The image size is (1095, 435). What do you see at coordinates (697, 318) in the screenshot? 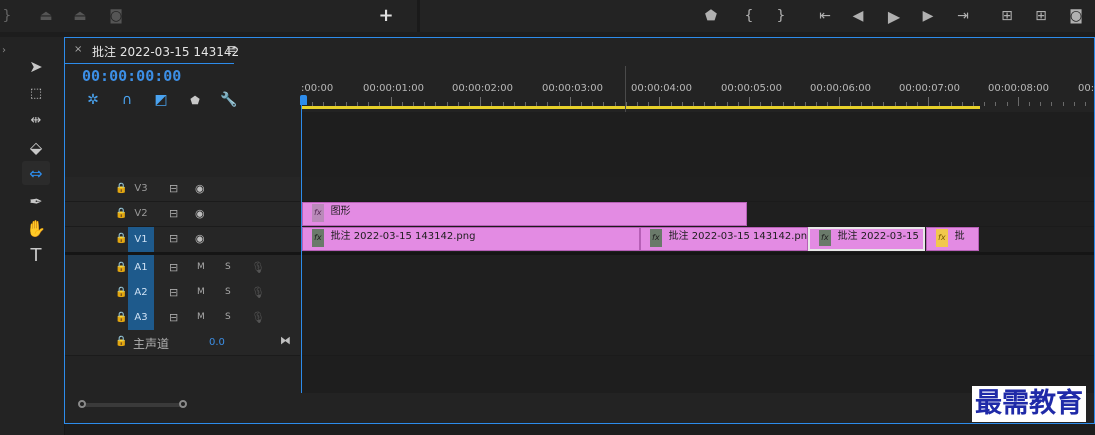
I see `track-lane-a3` at bounding box center [697, 318].